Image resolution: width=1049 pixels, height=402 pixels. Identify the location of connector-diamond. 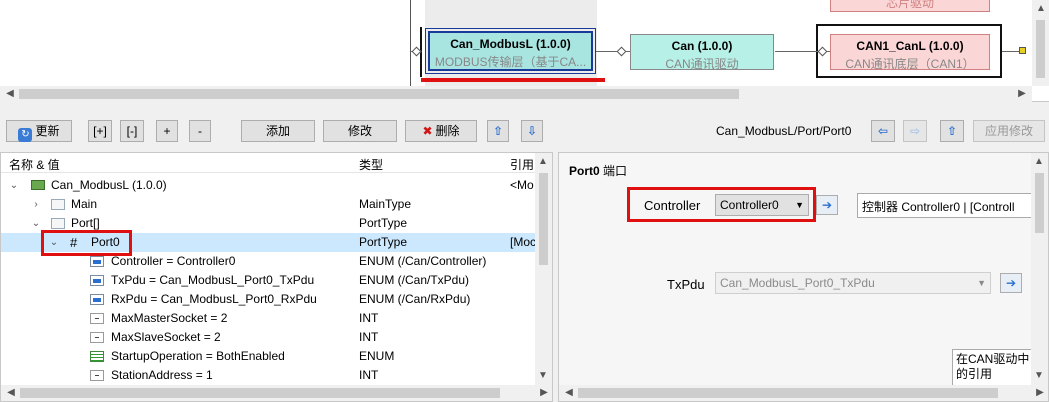
(621, 51).